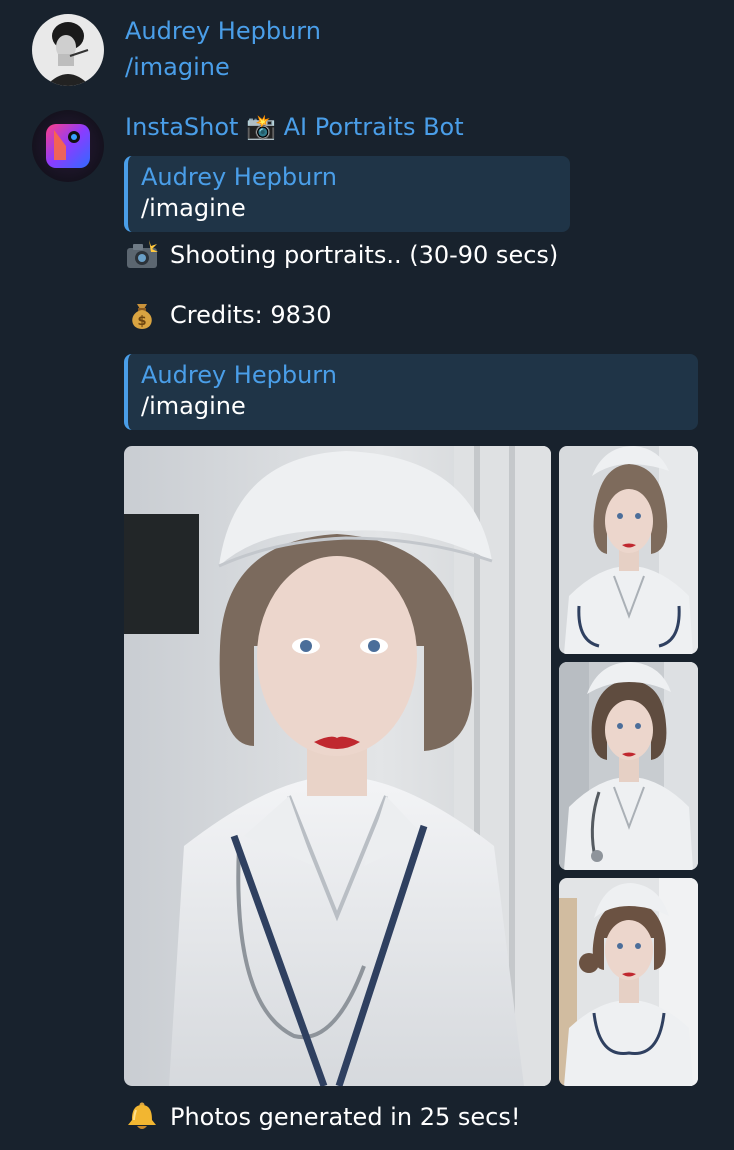  I want to click on imagine-command-link: /imagine, so click(177, 67).